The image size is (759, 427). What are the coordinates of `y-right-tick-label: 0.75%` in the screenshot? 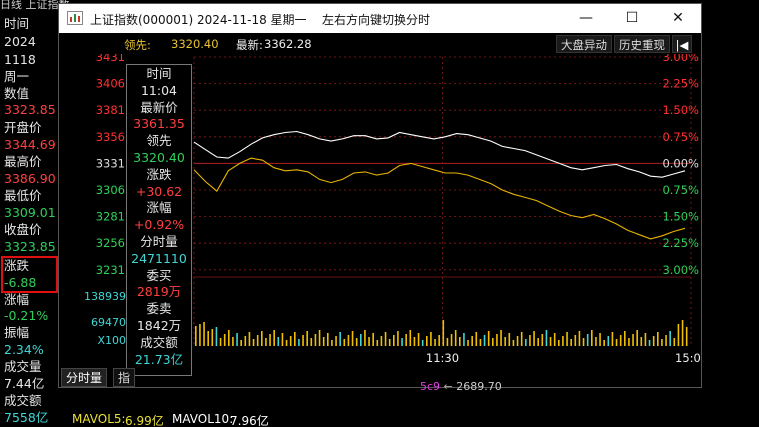 It's located at (680, 137).